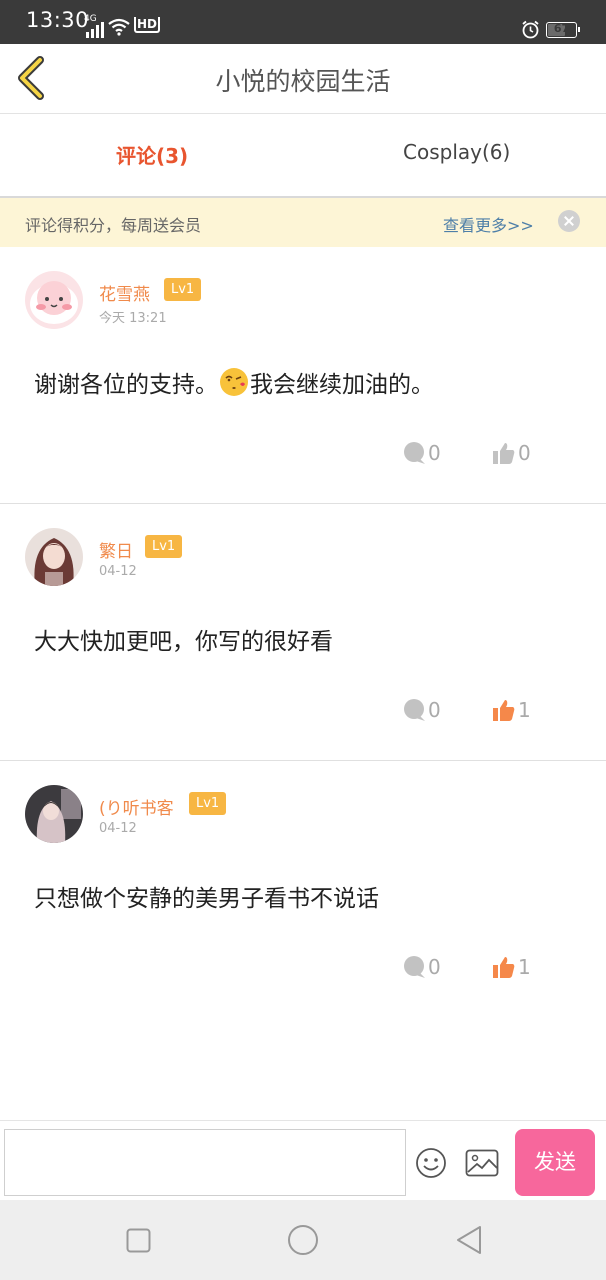 This screenshot has height=1280, width=606. What do you see at coordinates (136, 806) in the screenshot?
I see `comment-author: (り听书客` at bounding box center [136, 806].